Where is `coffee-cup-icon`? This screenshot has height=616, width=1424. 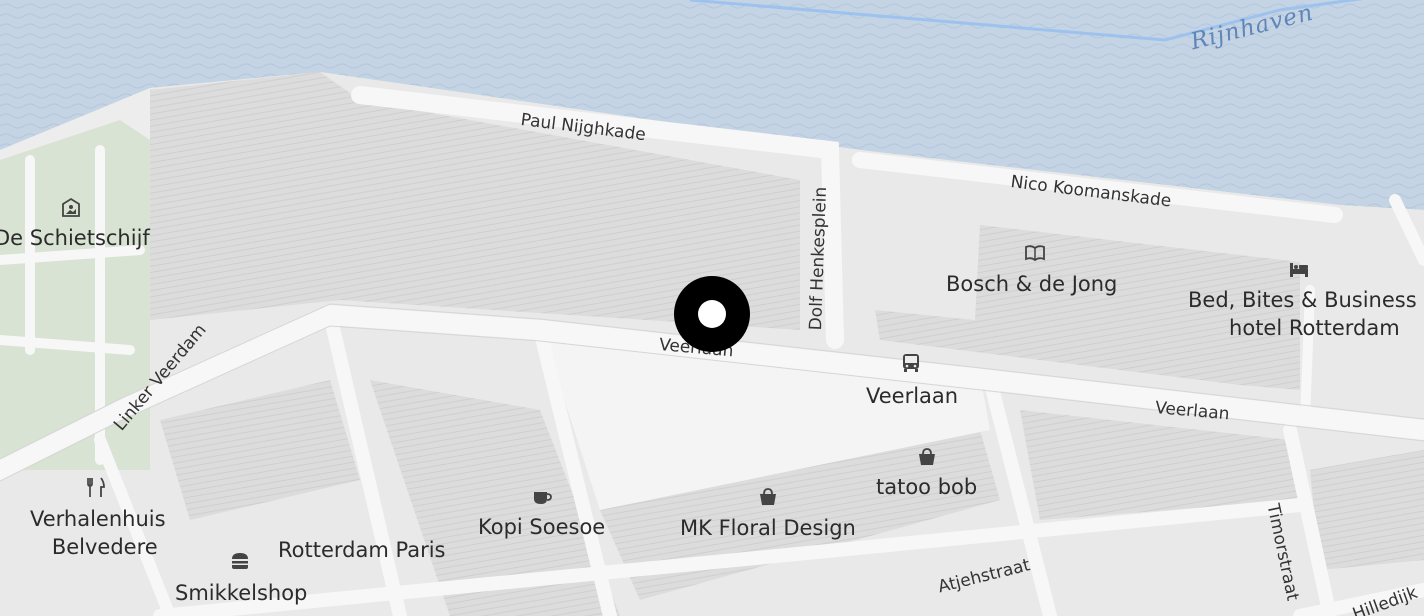
coffee-cup-icon is located at coordinates (543, 498).